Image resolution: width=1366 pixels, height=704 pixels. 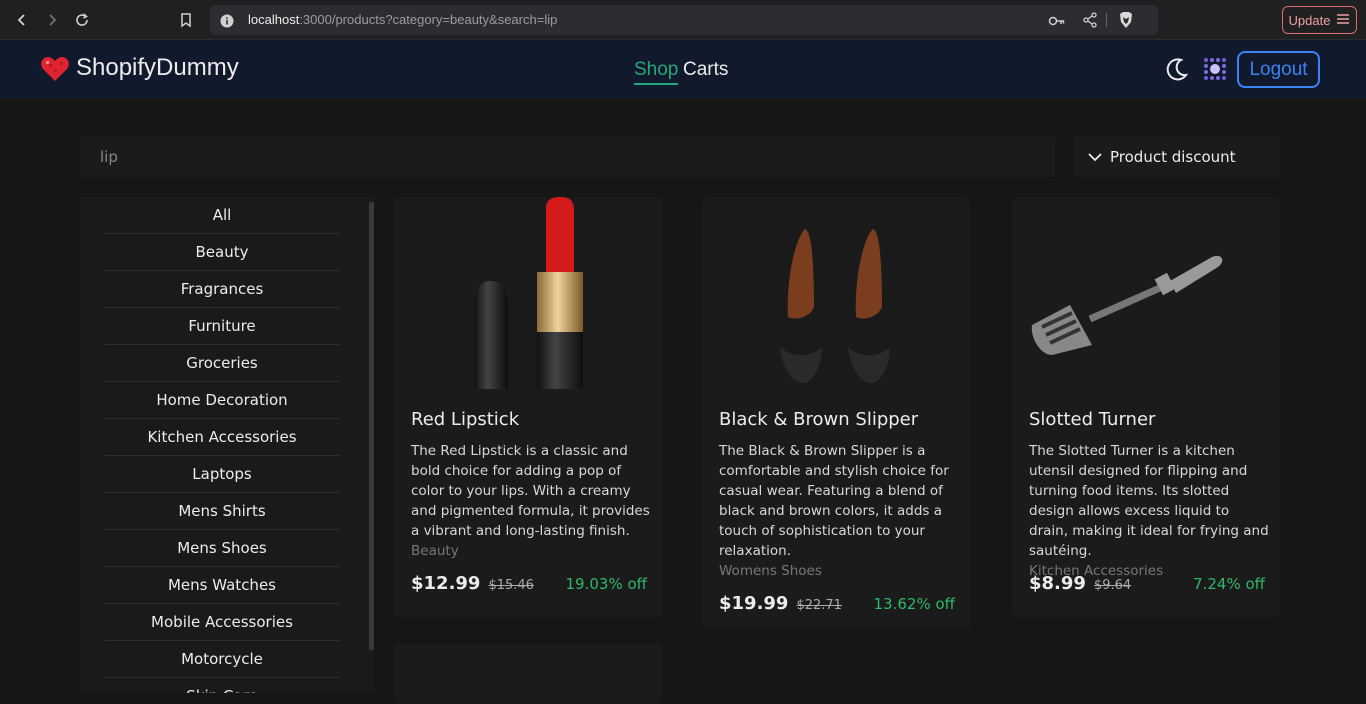 What do you see at coordinates (1090, 22) in the screenshot?
I see `share-icon` at bounding box center [1090, 22].